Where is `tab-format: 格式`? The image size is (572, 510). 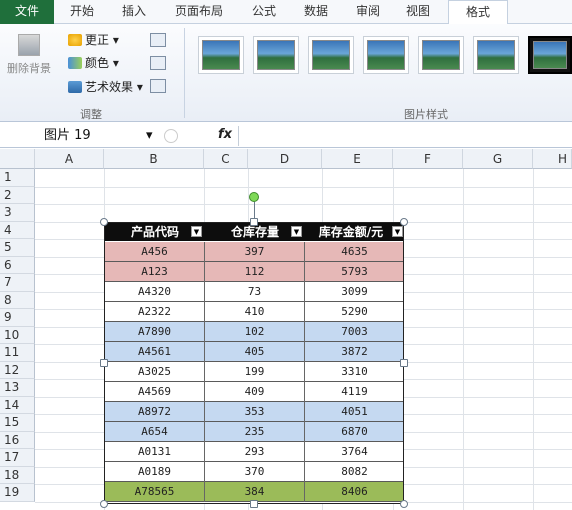 tab-format: 格式 is located at coordinates (478, 12).